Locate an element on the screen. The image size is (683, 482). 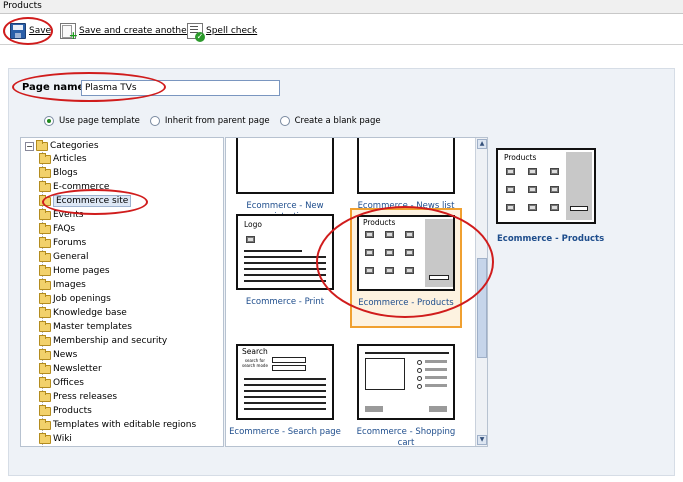
tree-item-articles: Articles is located at coordinates (63, 158).